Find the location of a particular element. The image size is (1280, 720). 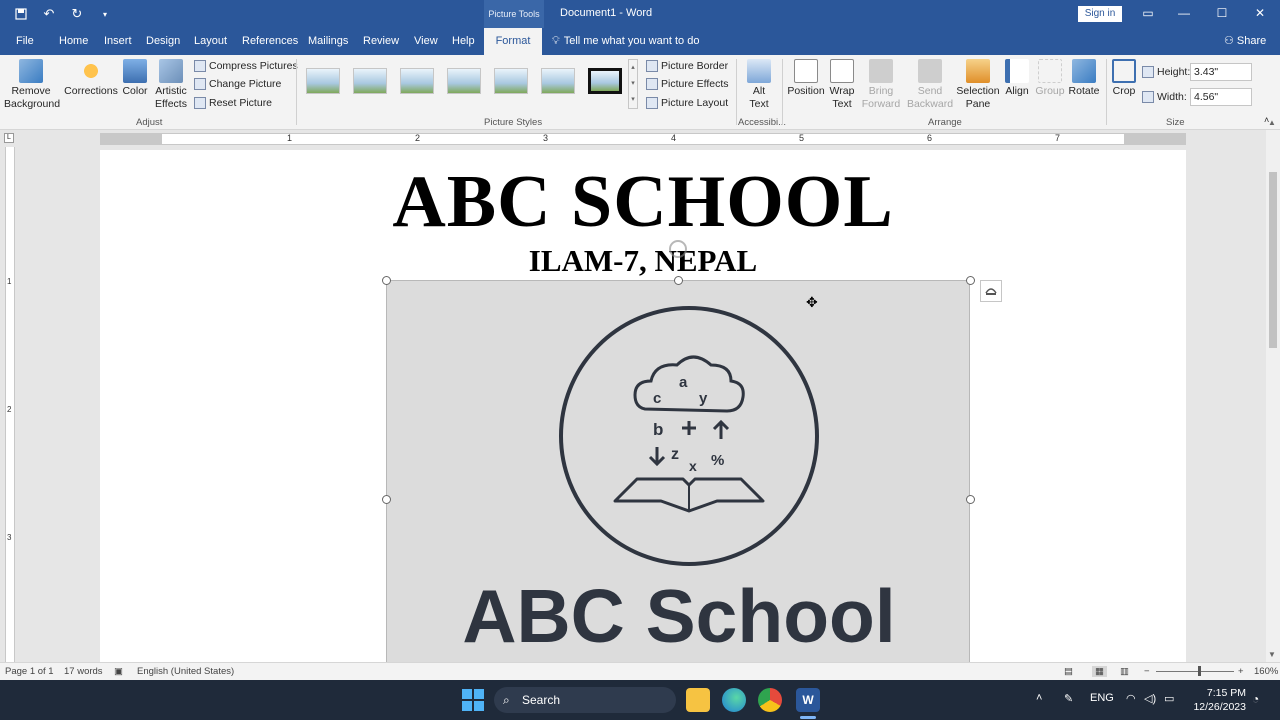

pen-icon: ✎ is located at coordinates (1068, 698).